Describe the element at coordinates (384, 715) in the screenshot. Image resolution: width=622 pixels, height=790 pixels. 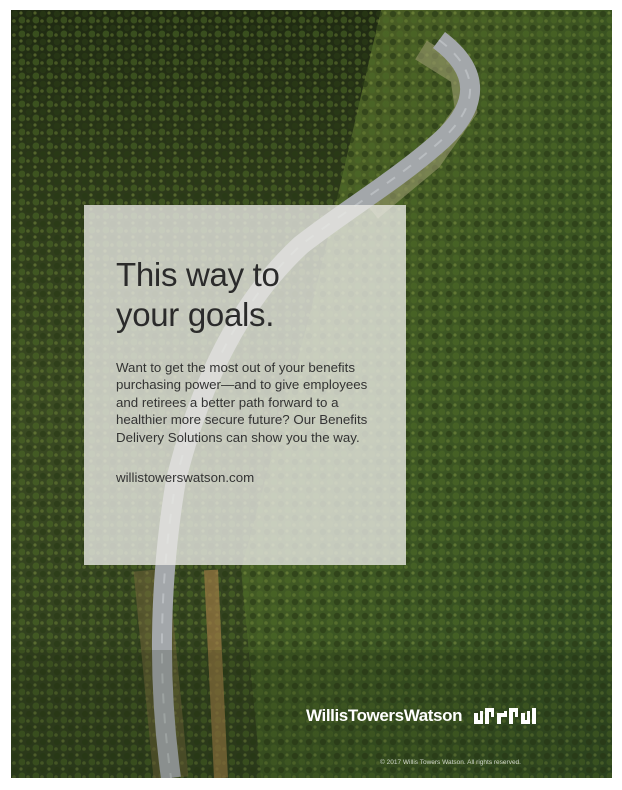
I see `brand-name: WillisTowersWatson` at that location.